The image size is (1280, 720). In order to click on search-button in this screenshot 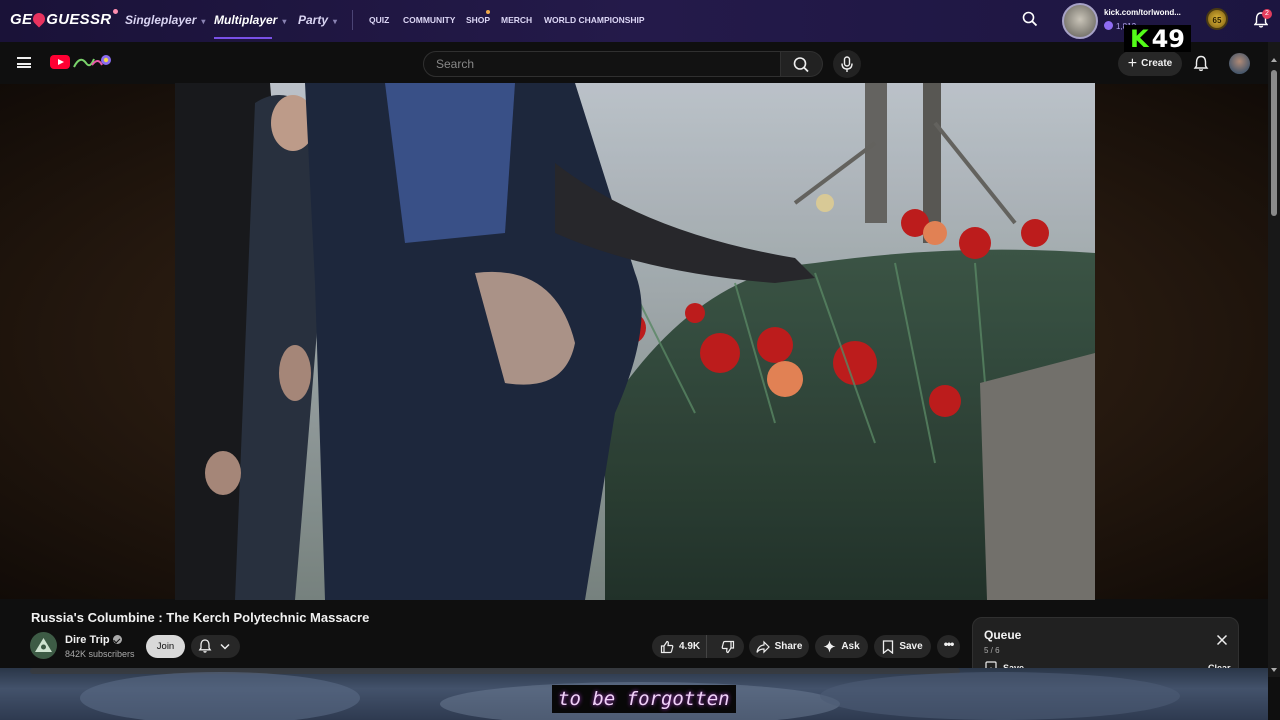, I will do `click(802, 64)`.